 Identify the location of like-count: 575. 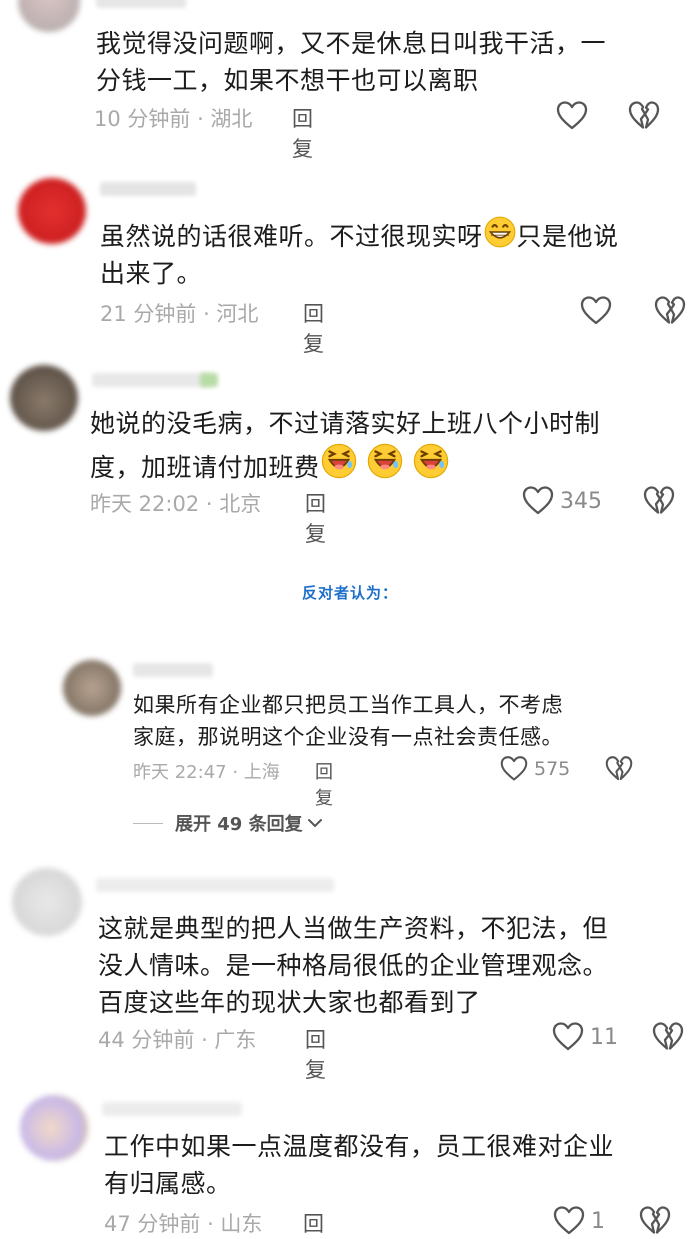
(552, 769).